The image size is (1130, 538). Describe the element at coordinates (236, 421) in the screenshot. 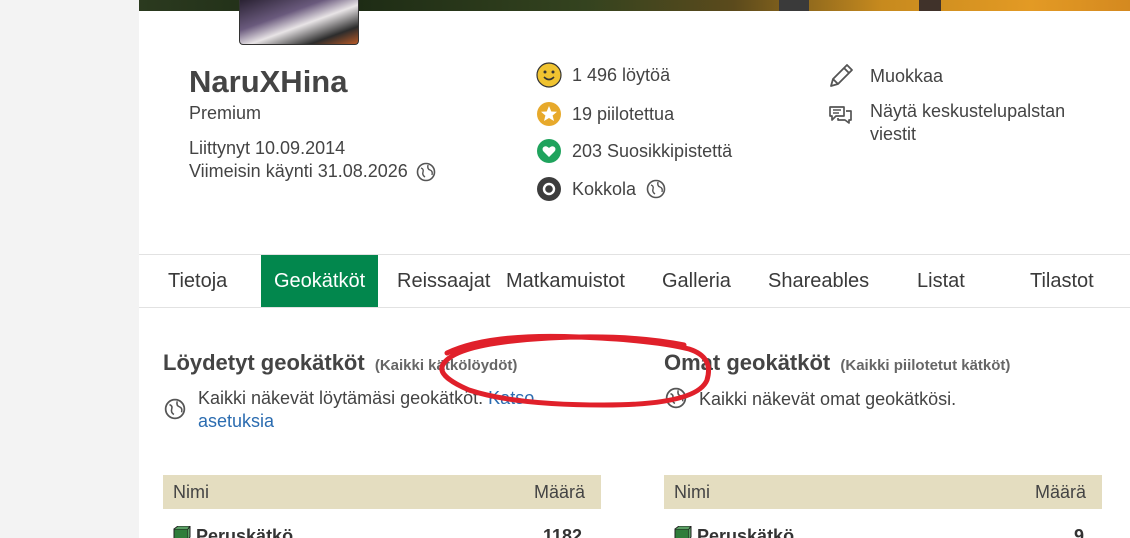

I see `settings-link: asetuksia` at that location.